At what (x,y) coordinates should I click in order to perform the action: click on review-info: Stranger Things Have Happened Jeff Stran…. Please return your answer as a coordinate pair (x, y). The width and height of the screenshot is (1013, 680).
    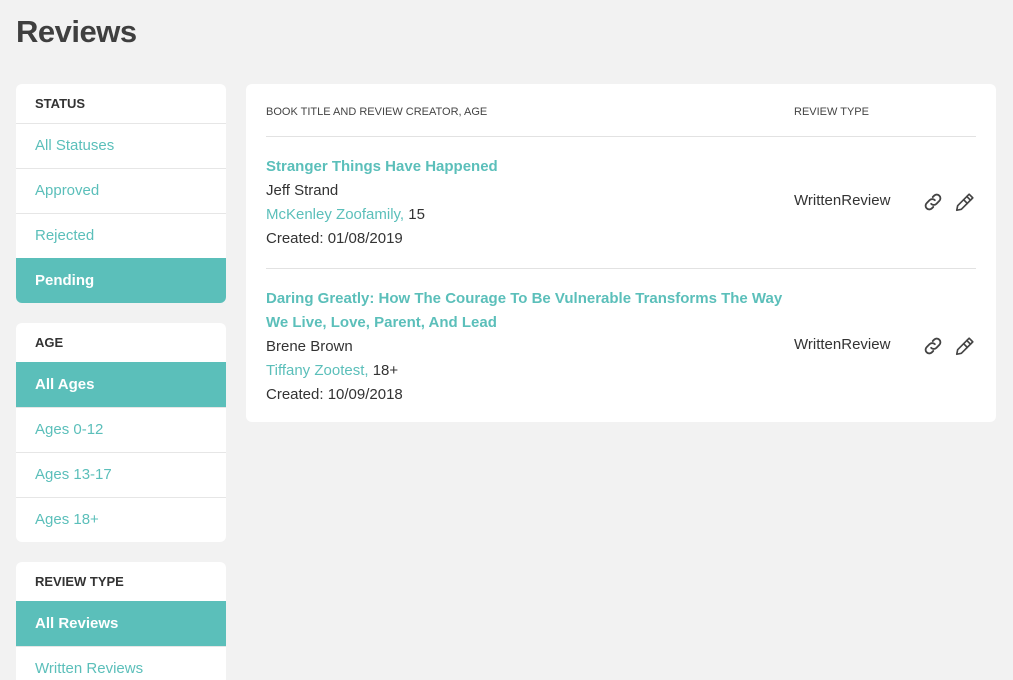
    Looking at the image, I should click on (526, 202).